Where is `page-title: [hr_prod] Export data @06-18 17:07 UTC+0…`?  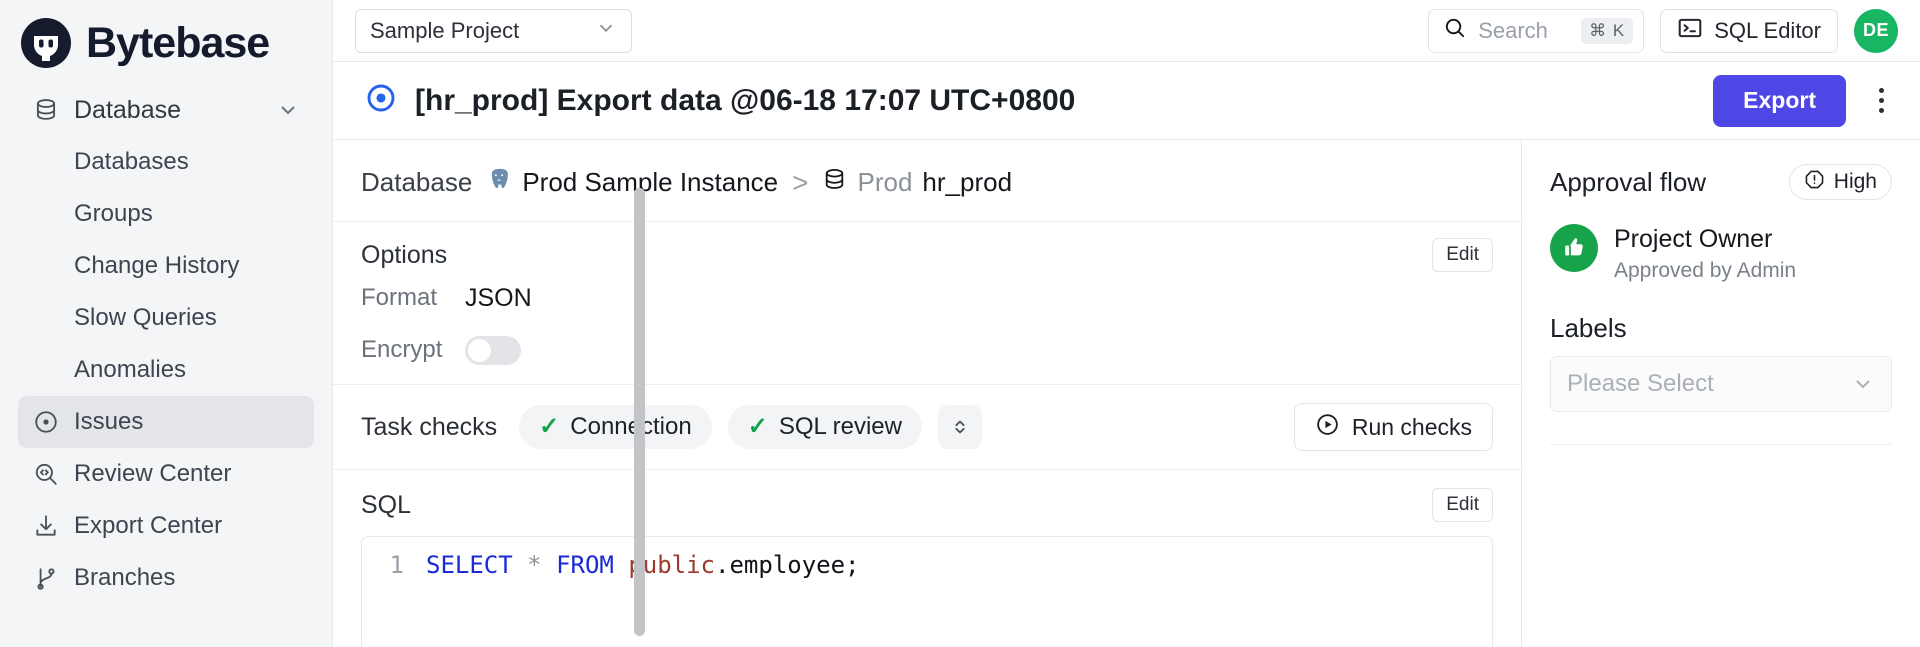
page-title: [hr_prod] Export data @06-18 17:07 UTC+0… is located at coordinates (745, 100).